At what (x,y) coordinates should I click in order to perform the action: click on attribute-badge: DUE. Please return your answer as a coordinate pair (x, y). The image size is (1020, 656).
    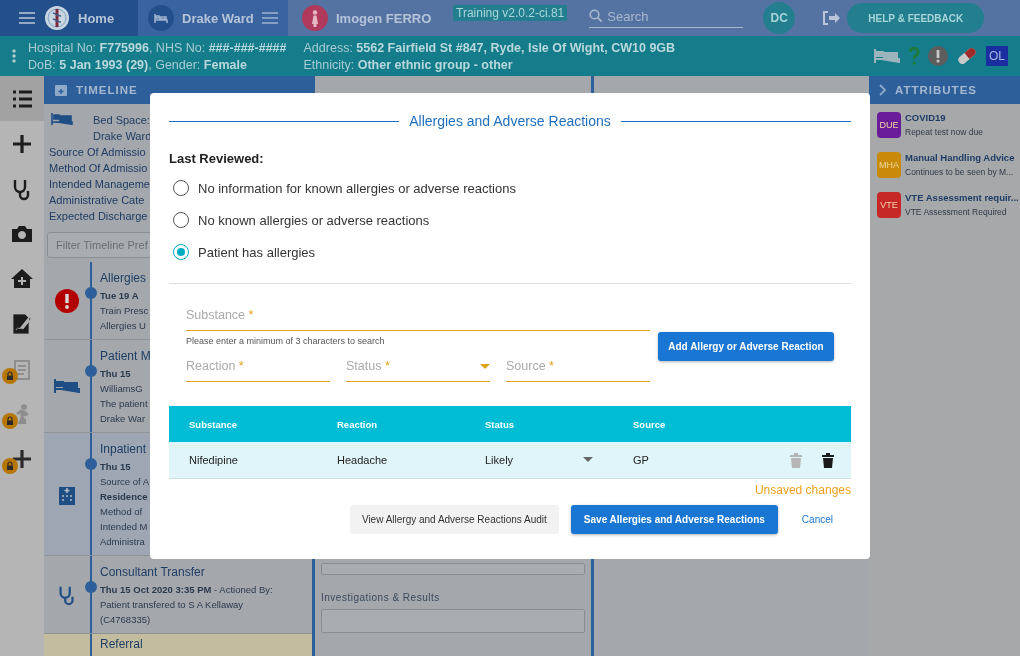
    Looking at the image, I should click on (889, 125).